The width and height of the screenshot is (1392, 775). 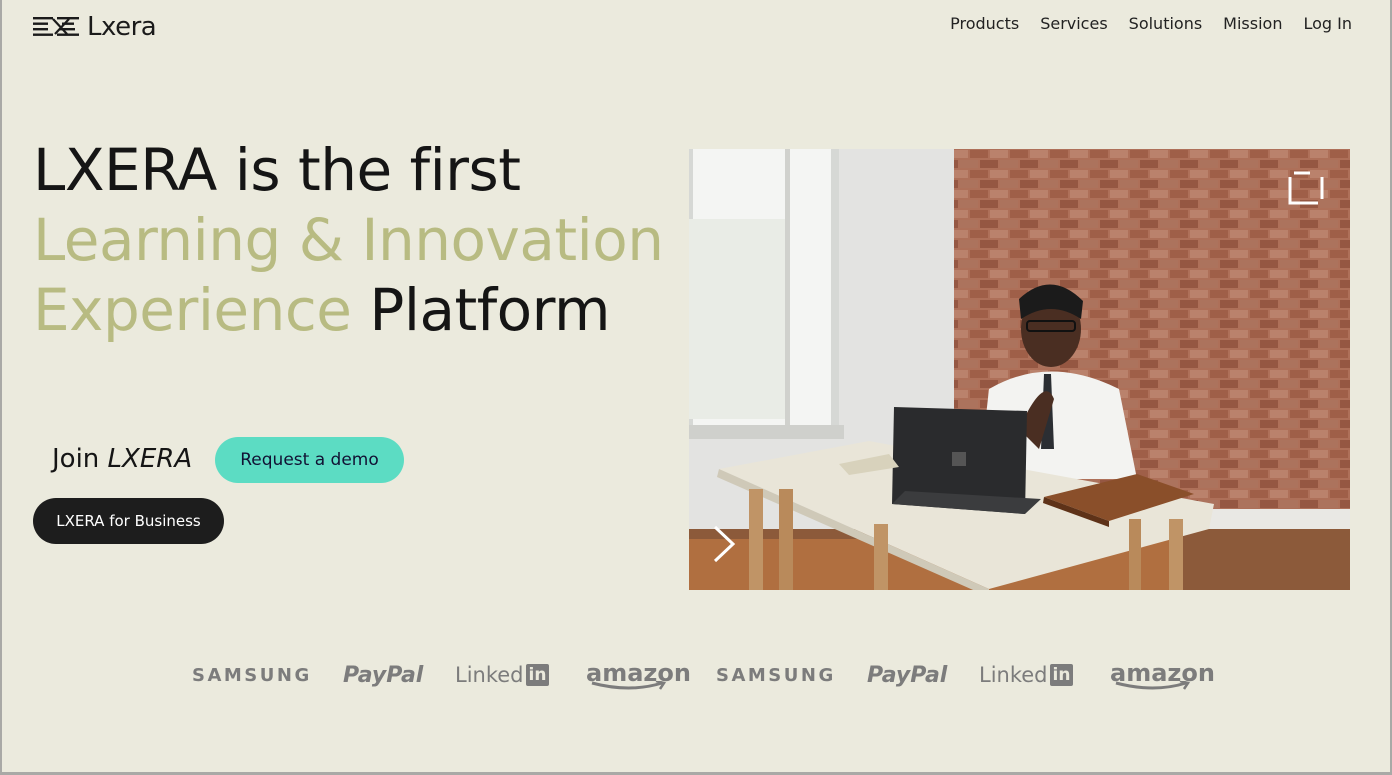 I want to click on nav-login: Log In, so click(x=1327, y=23).